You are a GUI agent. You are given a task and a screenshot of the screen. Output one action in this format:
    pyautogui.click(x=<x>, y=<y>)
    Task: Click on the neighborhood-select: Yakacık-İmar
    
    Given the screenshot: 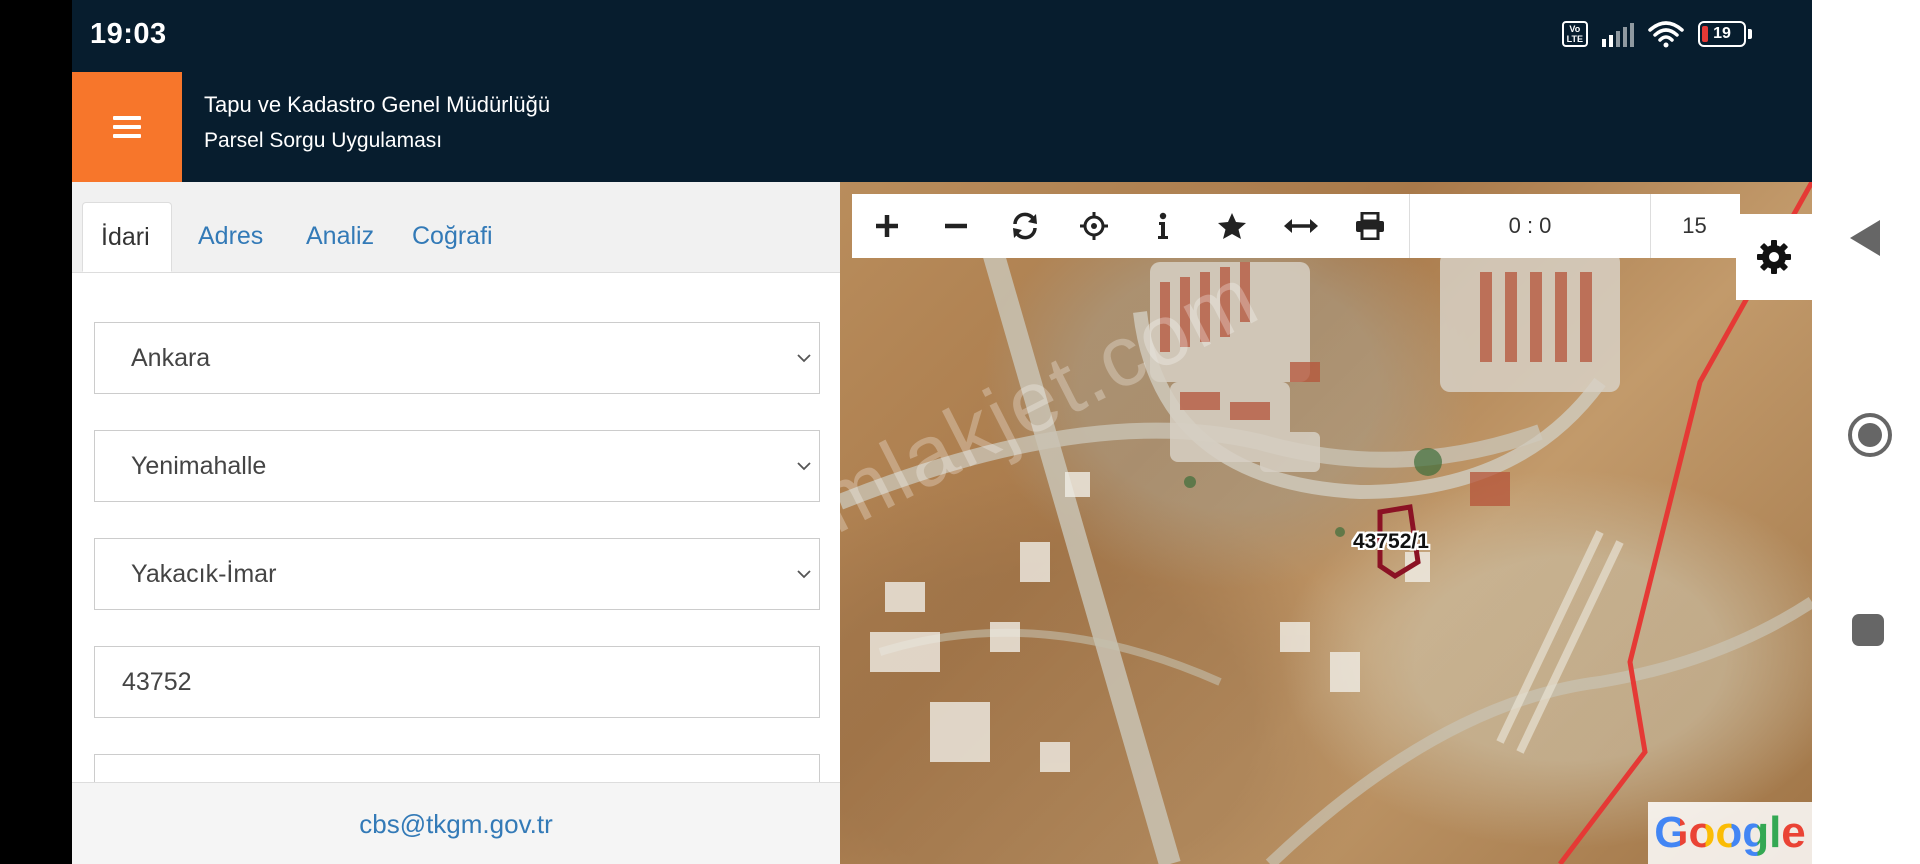 What is the action you would take?
    pyautogui.click(x=457, y=574)
    